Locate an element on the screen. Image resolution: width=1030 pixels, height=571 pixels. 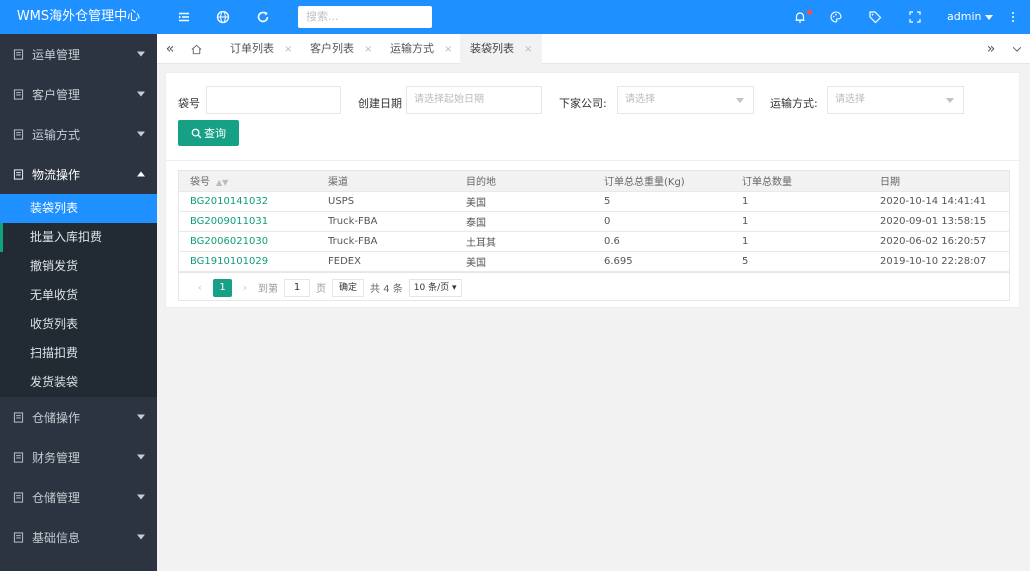
goto-page-input is located at coordinates (297, 287).